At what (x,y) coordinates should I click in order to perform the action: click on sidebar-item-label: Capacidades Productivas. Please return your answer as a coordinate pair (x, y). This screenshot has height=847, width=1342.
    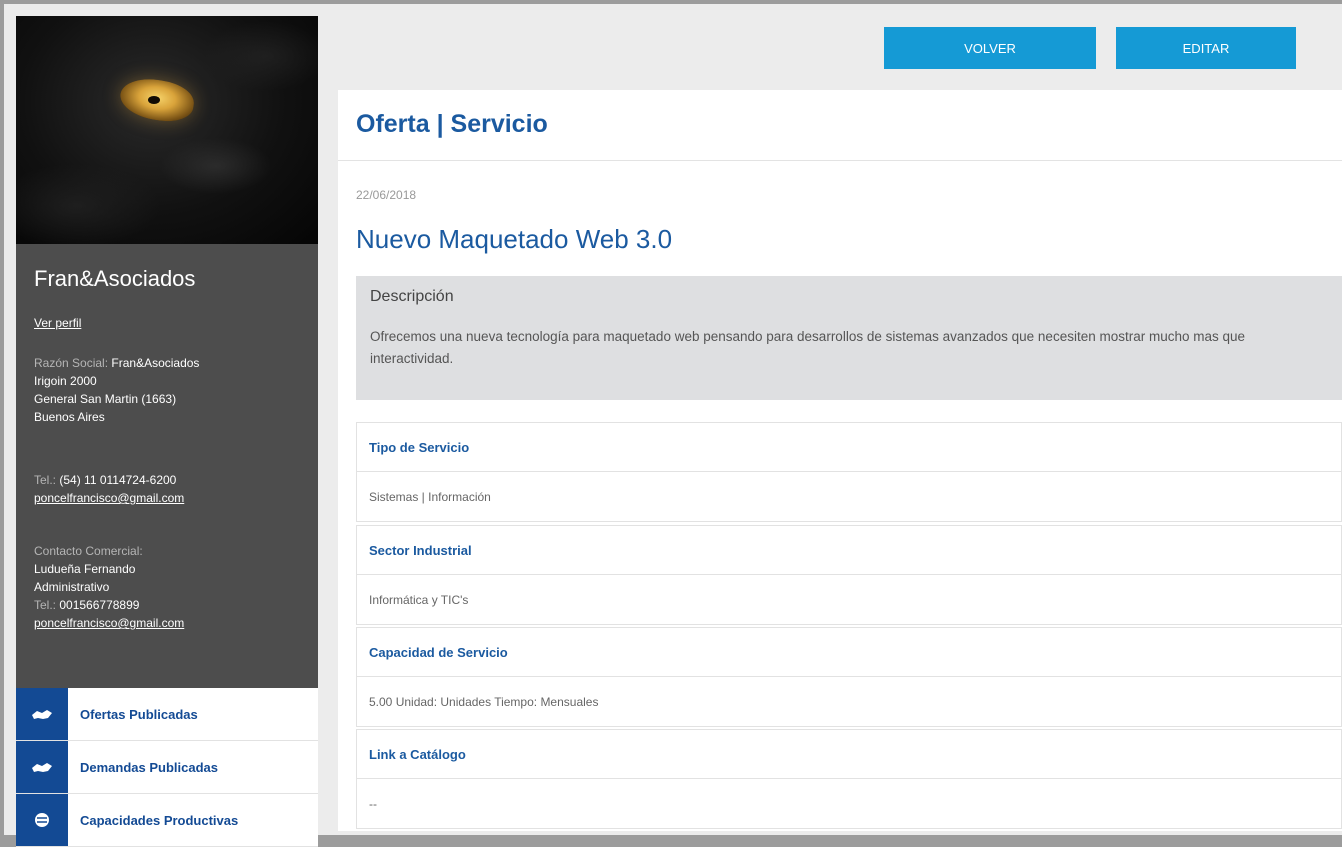
    Looking at the image, I should click on (159, 820).